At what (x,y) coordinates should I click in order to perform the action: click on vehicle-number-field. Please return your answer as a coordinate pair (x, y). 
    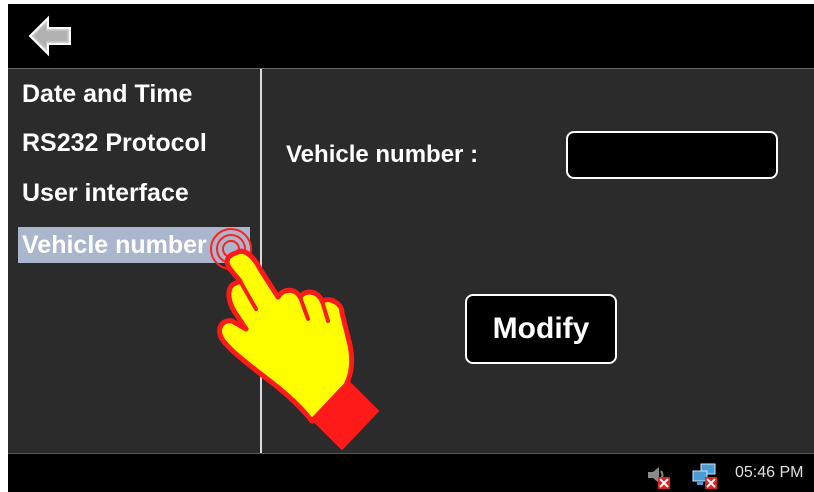
    Looking at the image, I should click on (672, 155).